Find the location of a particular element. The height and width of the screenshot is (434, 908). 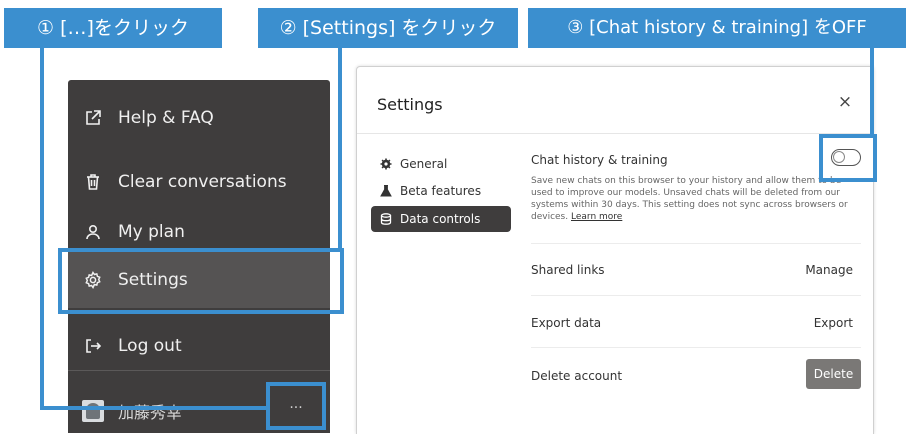

user-name: 加藤秀幸 is located at coordinates (150, 412).